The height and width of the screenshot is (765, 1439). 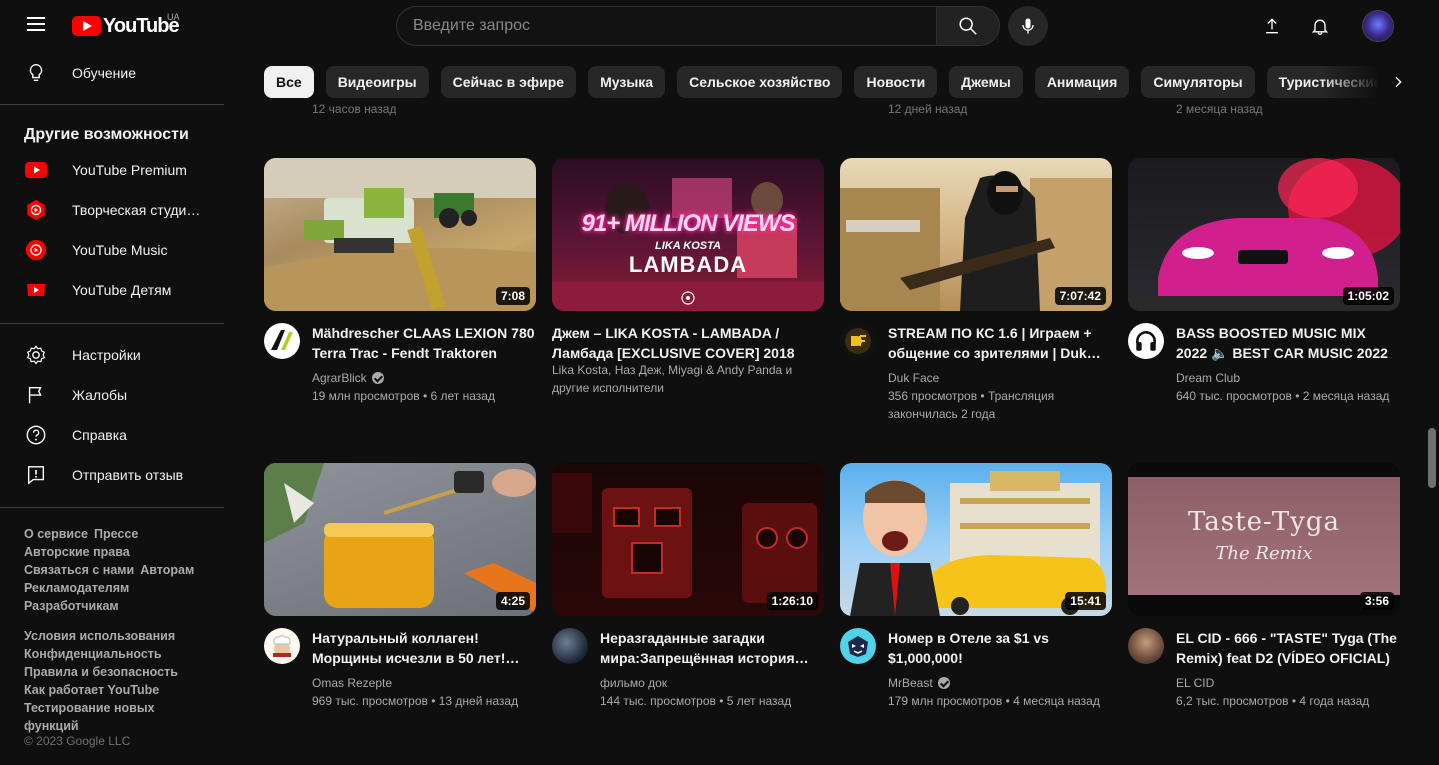 What do you see at coordinates (1198, 82) in the screenshot?
I see `chip-simulators: Симуляторы` at bounding box center [1198, 82].